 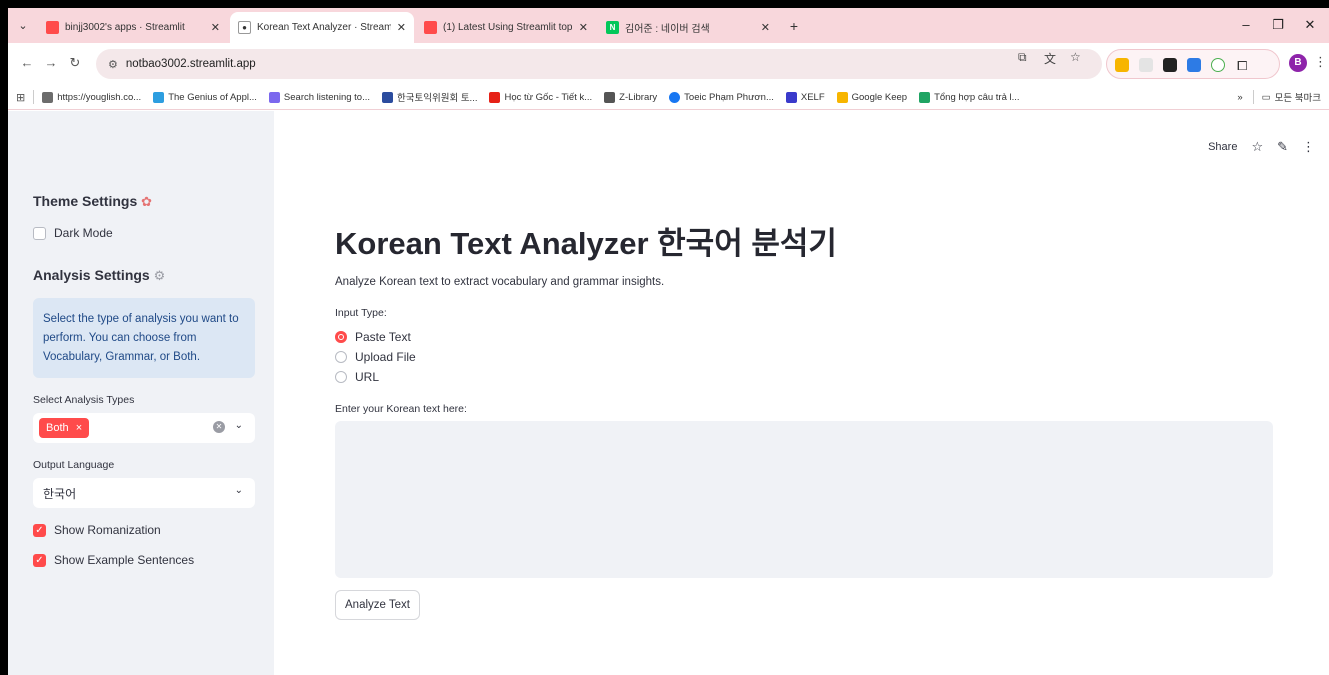 What do you see at coordinates (39, 233) in the screenshot?
I see `checkbox-box` at bounding box center [39, 233].